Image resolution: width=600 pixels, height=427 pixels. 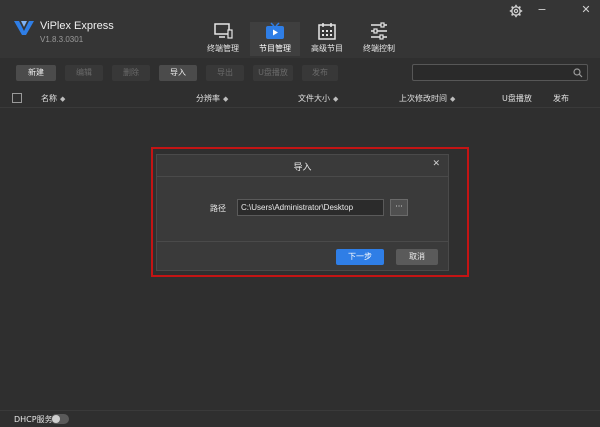 What do you see at coordinates (275, 30) in the screenshot?
I see `tv-play-icon` at bounding box center [275, 30].